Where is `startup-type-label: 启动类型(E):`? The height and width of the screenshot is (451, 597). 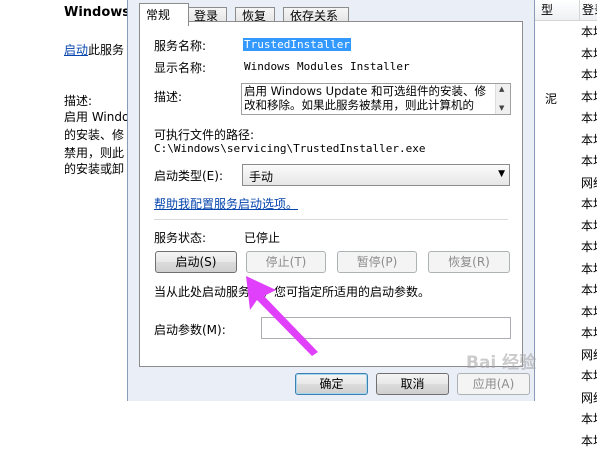 startup-type-label: 启动类型(E): is located at coordinates (188, 176).